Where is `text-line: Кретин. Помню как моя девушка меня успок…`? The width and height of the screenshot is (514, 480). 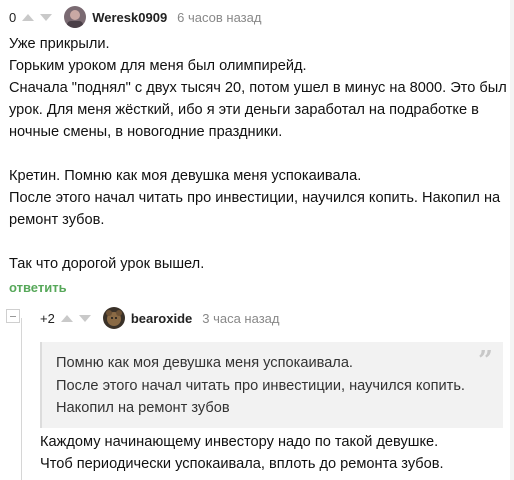
text-line: Кретин. Помню как моя девушка меня успок… is located at coordinates (185, 176).